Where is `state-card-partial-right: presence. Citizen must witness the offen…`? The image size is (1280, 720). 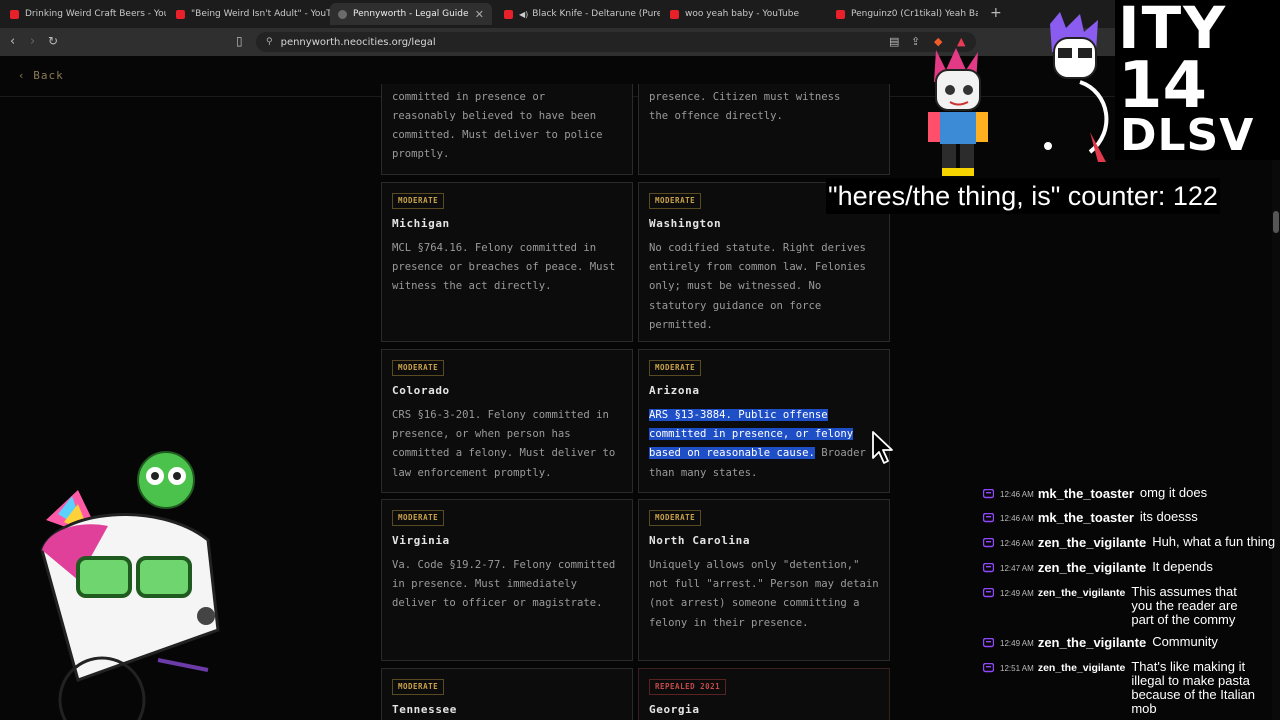
state-card-partial-right: presence. Citizen must witness the offen… is located at coordinates (764, 129).